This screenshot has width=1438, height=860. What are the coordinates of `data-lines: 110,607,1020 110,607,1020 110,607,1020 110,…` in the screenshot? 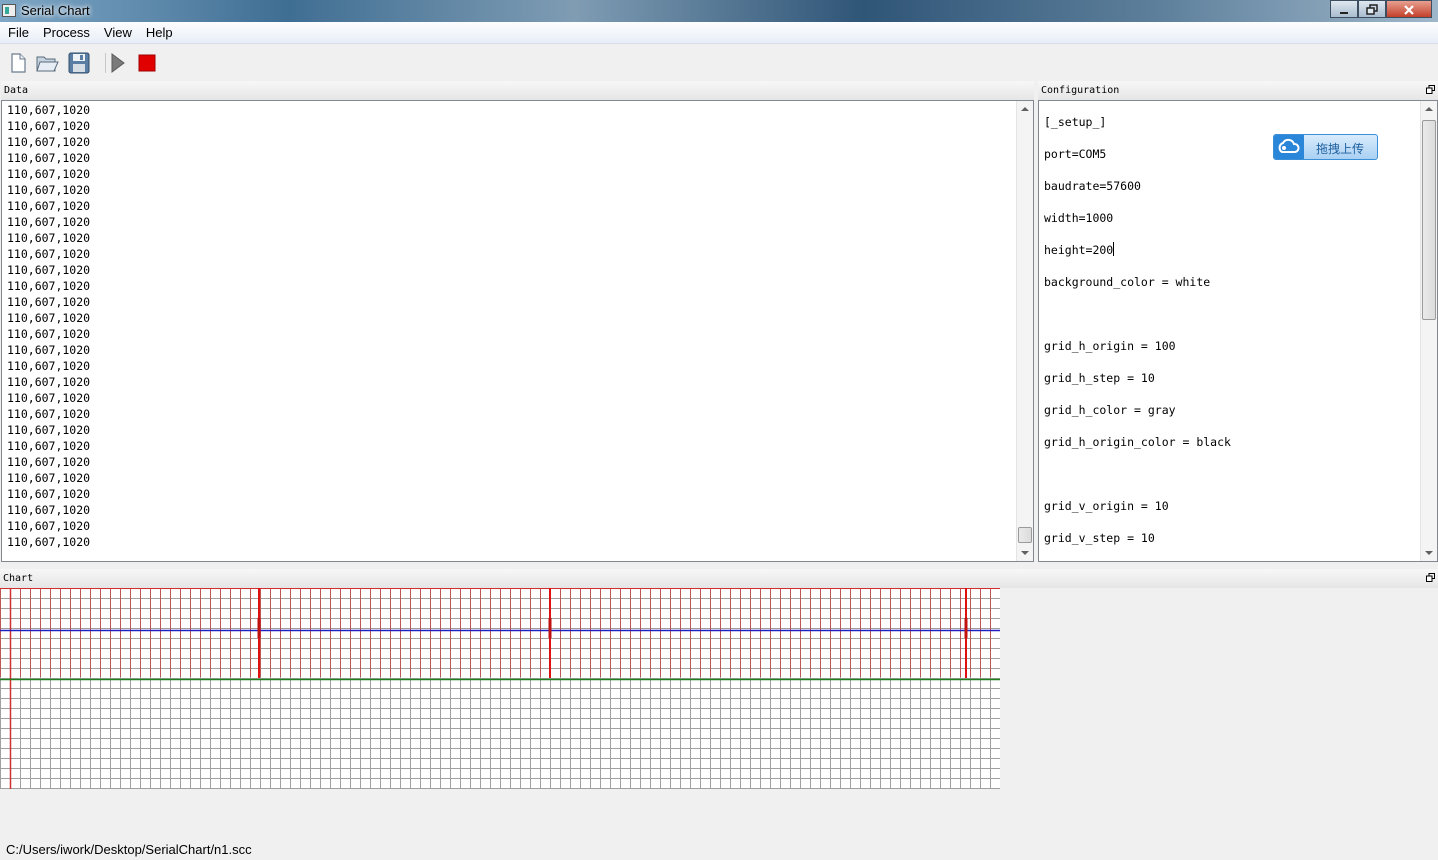 It's located at (48, 326).